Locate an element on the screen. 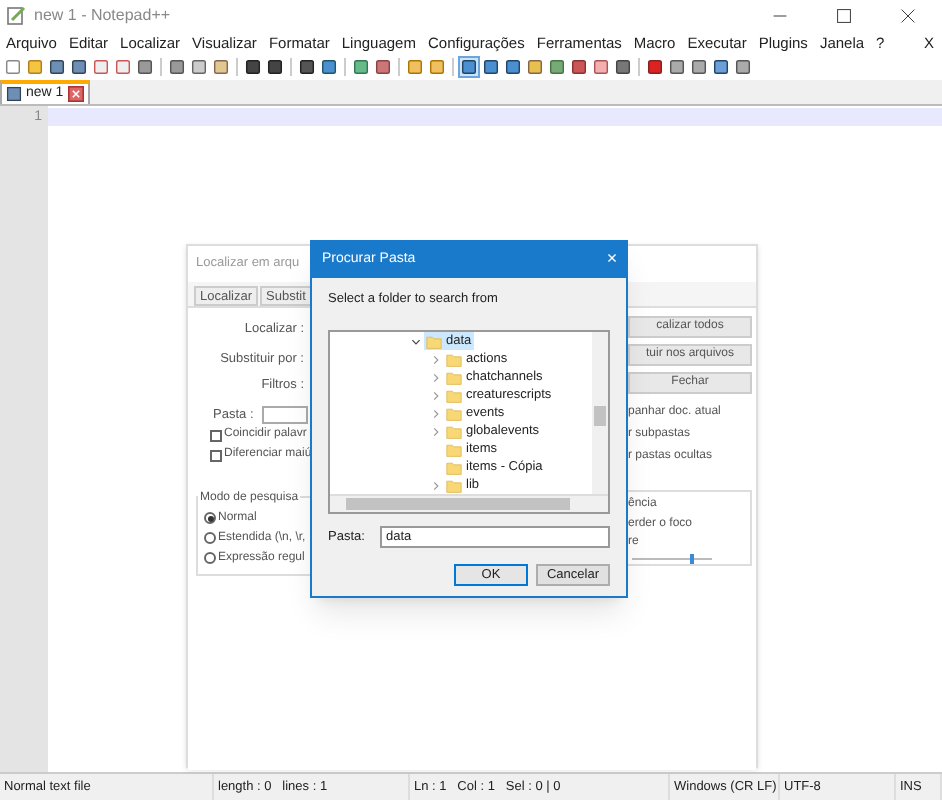 The width and height of the screenshot is (942, 800). window-title: new 1 - Notepad++ is located at coordinates (102, 16).